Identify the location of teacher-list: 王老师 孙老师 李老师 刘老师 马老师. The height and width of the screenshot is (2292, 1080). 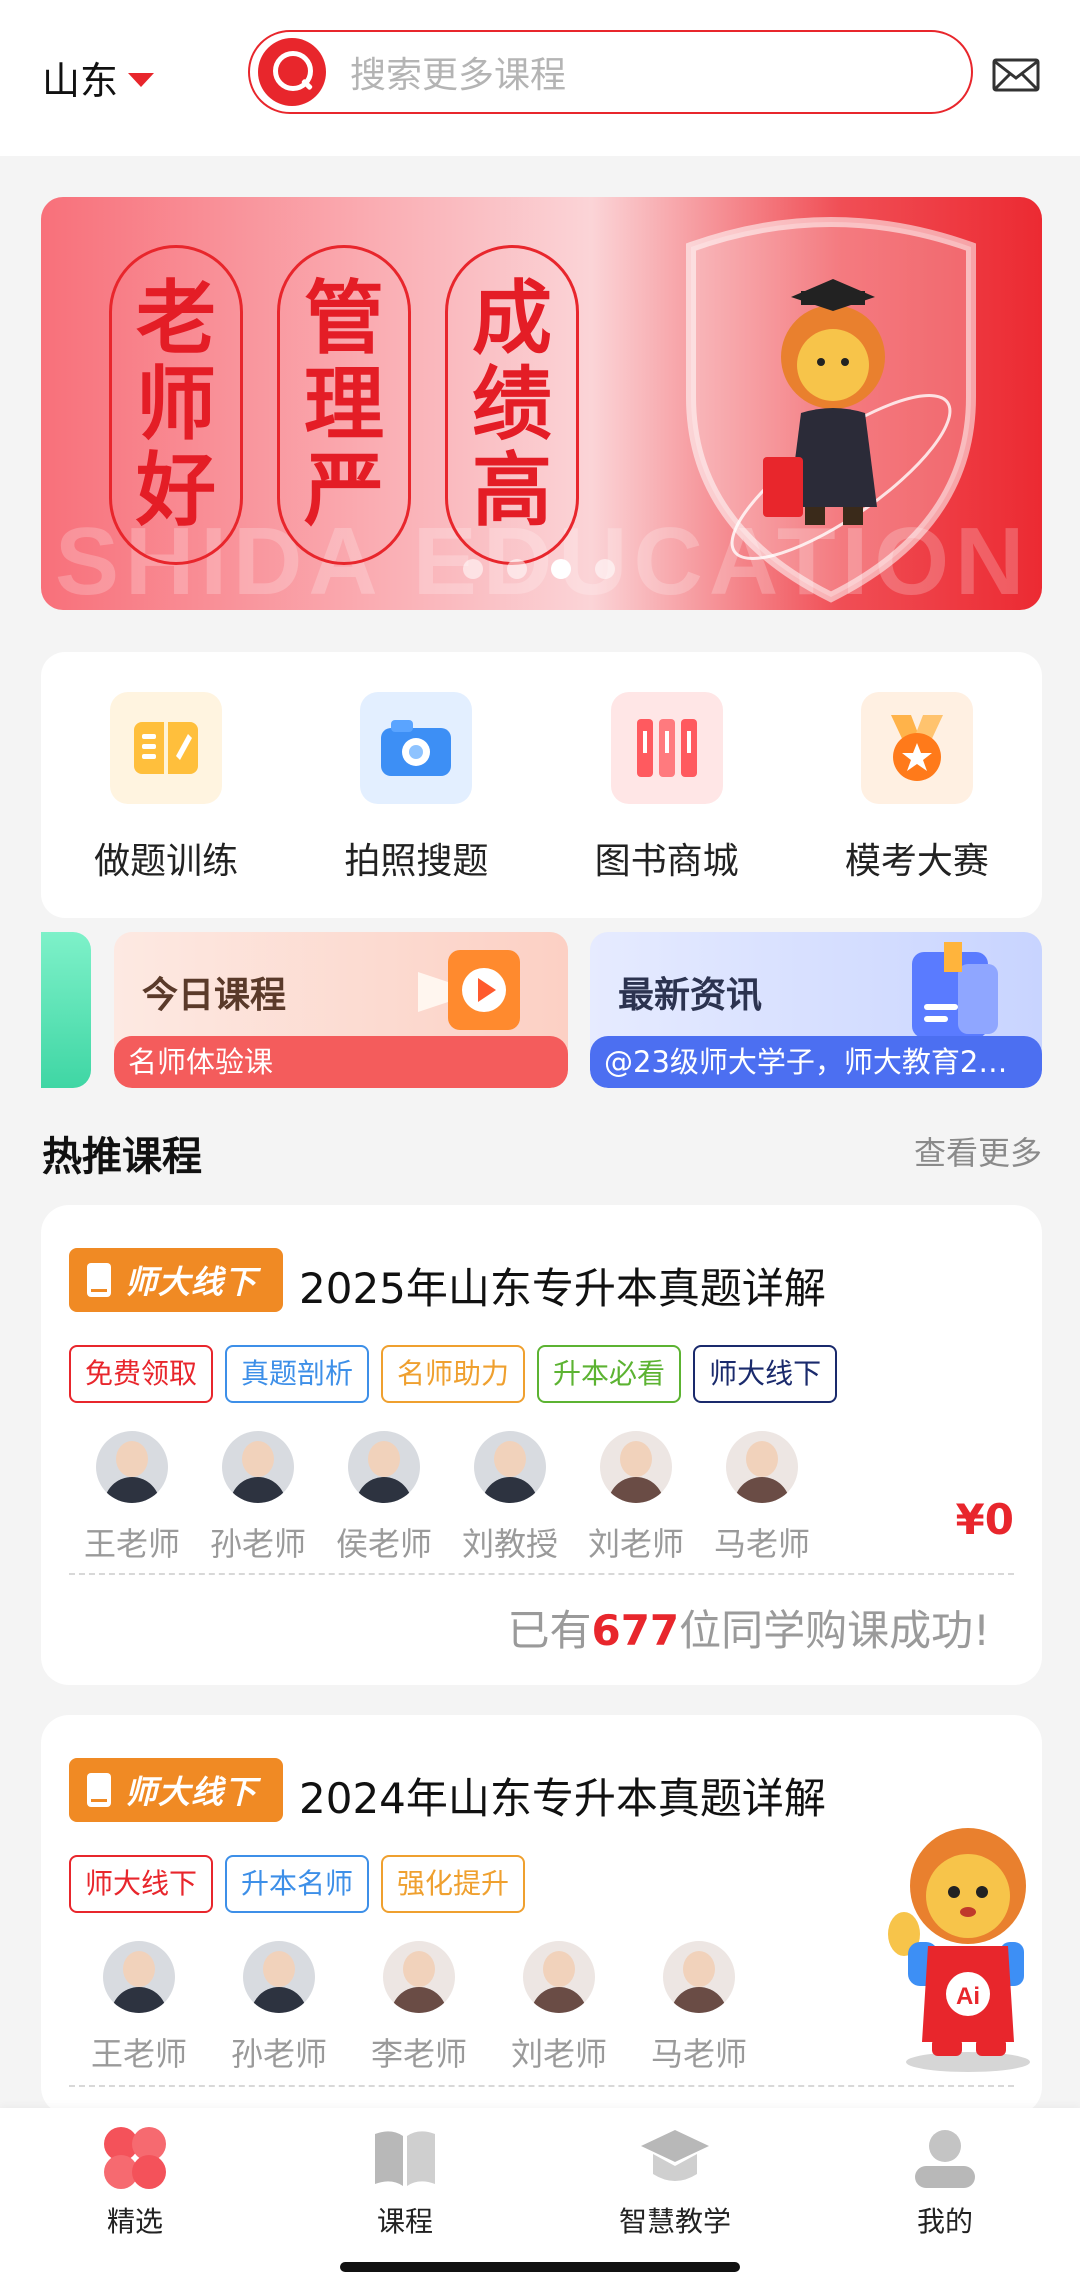
(419, 2008).